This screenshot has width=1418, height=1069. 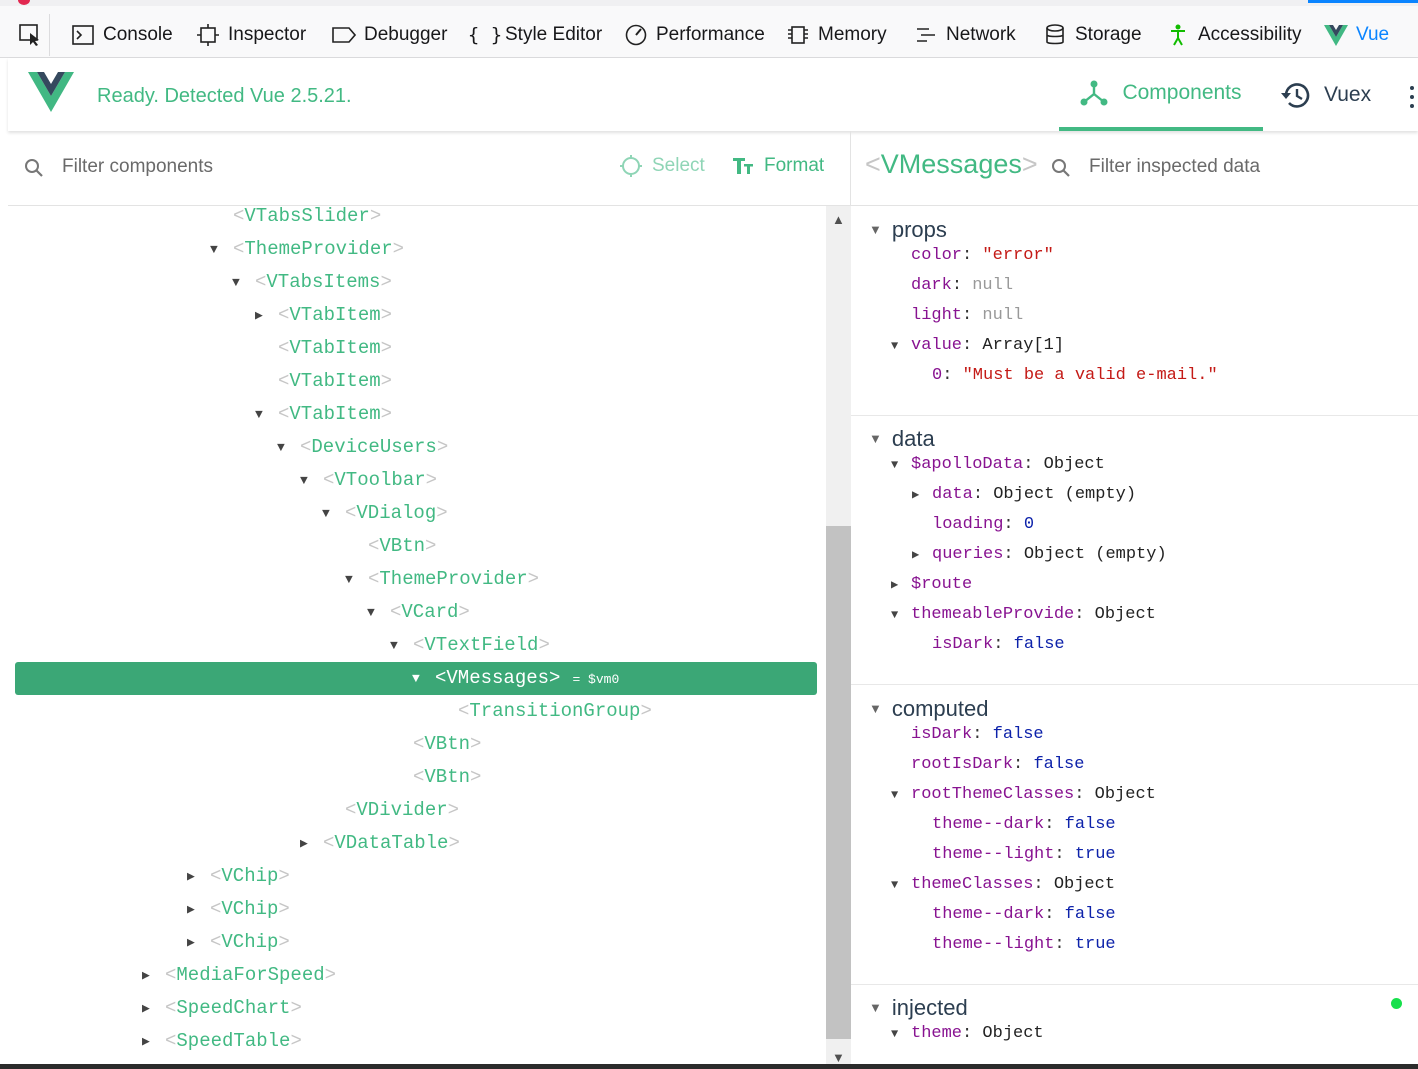 I want to click on devtools-tab-debugger: Debugger, so click(x=389, y=35).